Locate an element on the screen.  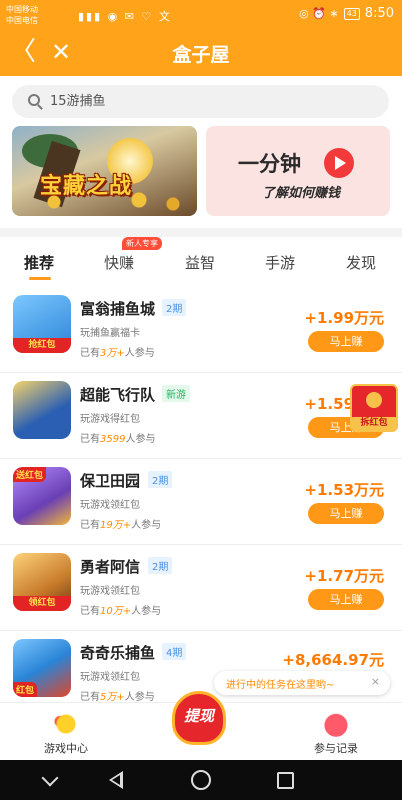
new-user-badge: 新人专享 is located at coordinates (142, 243).